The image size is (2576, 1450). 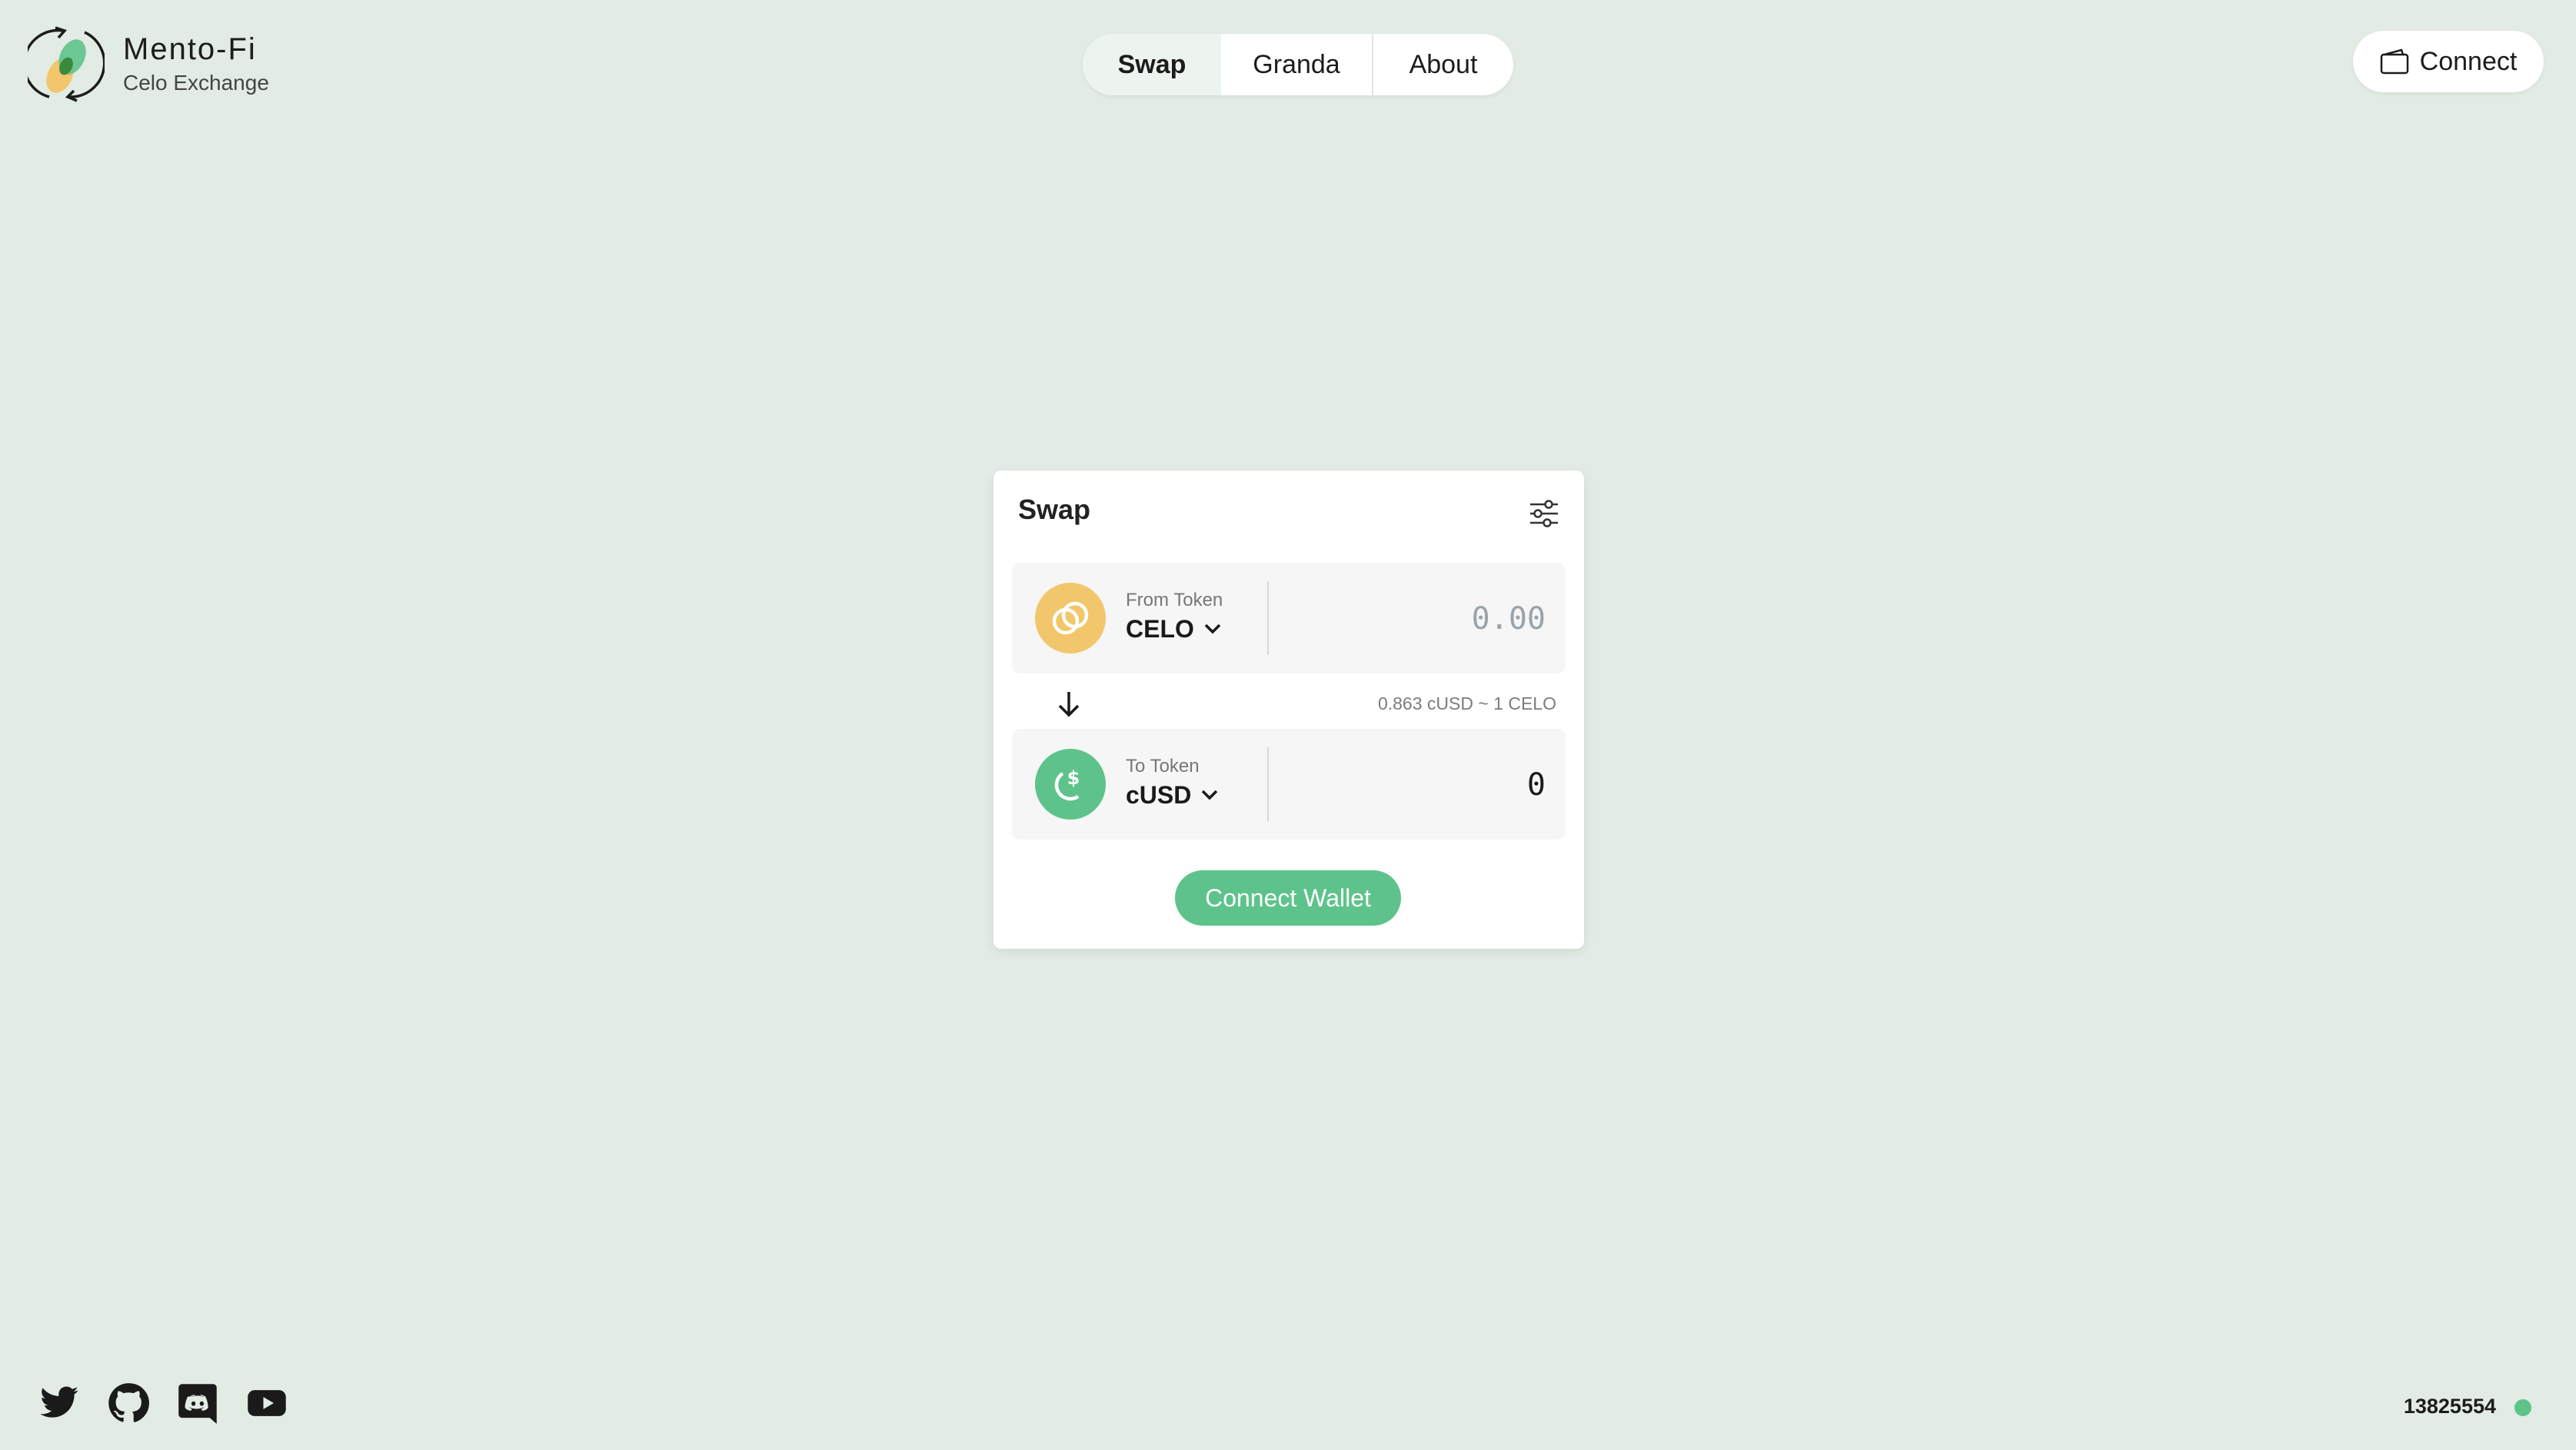 I want to click on tab-granda: Granda, so click(x=1297, y=65).